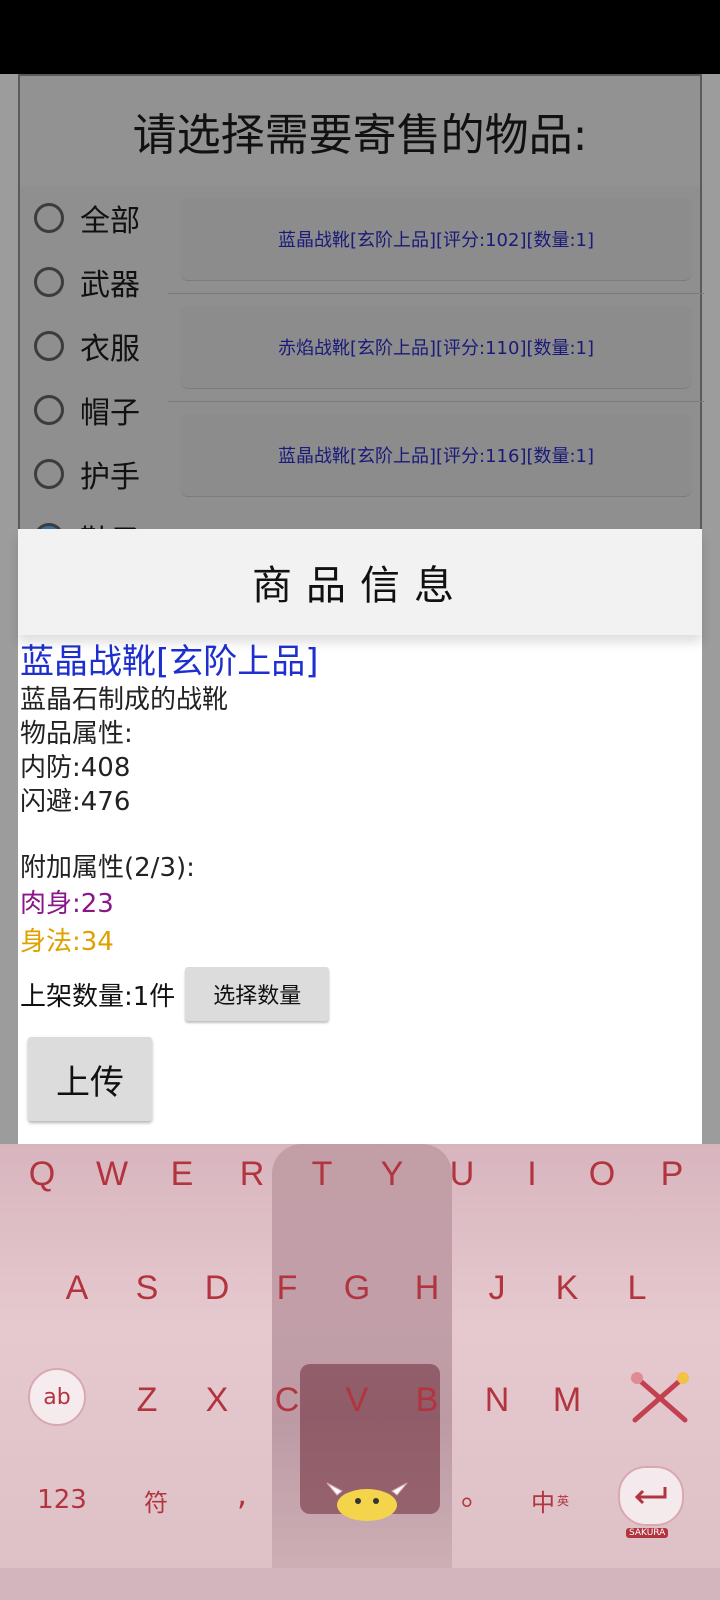 This screenshot has height=1600, width=720. What do you see at coordinates (436, 347) in the screenshot?
I see `item-button: 赤焰战靴[玄阶上品][评分:110][数量:1]` at bounding box center [436, 347].